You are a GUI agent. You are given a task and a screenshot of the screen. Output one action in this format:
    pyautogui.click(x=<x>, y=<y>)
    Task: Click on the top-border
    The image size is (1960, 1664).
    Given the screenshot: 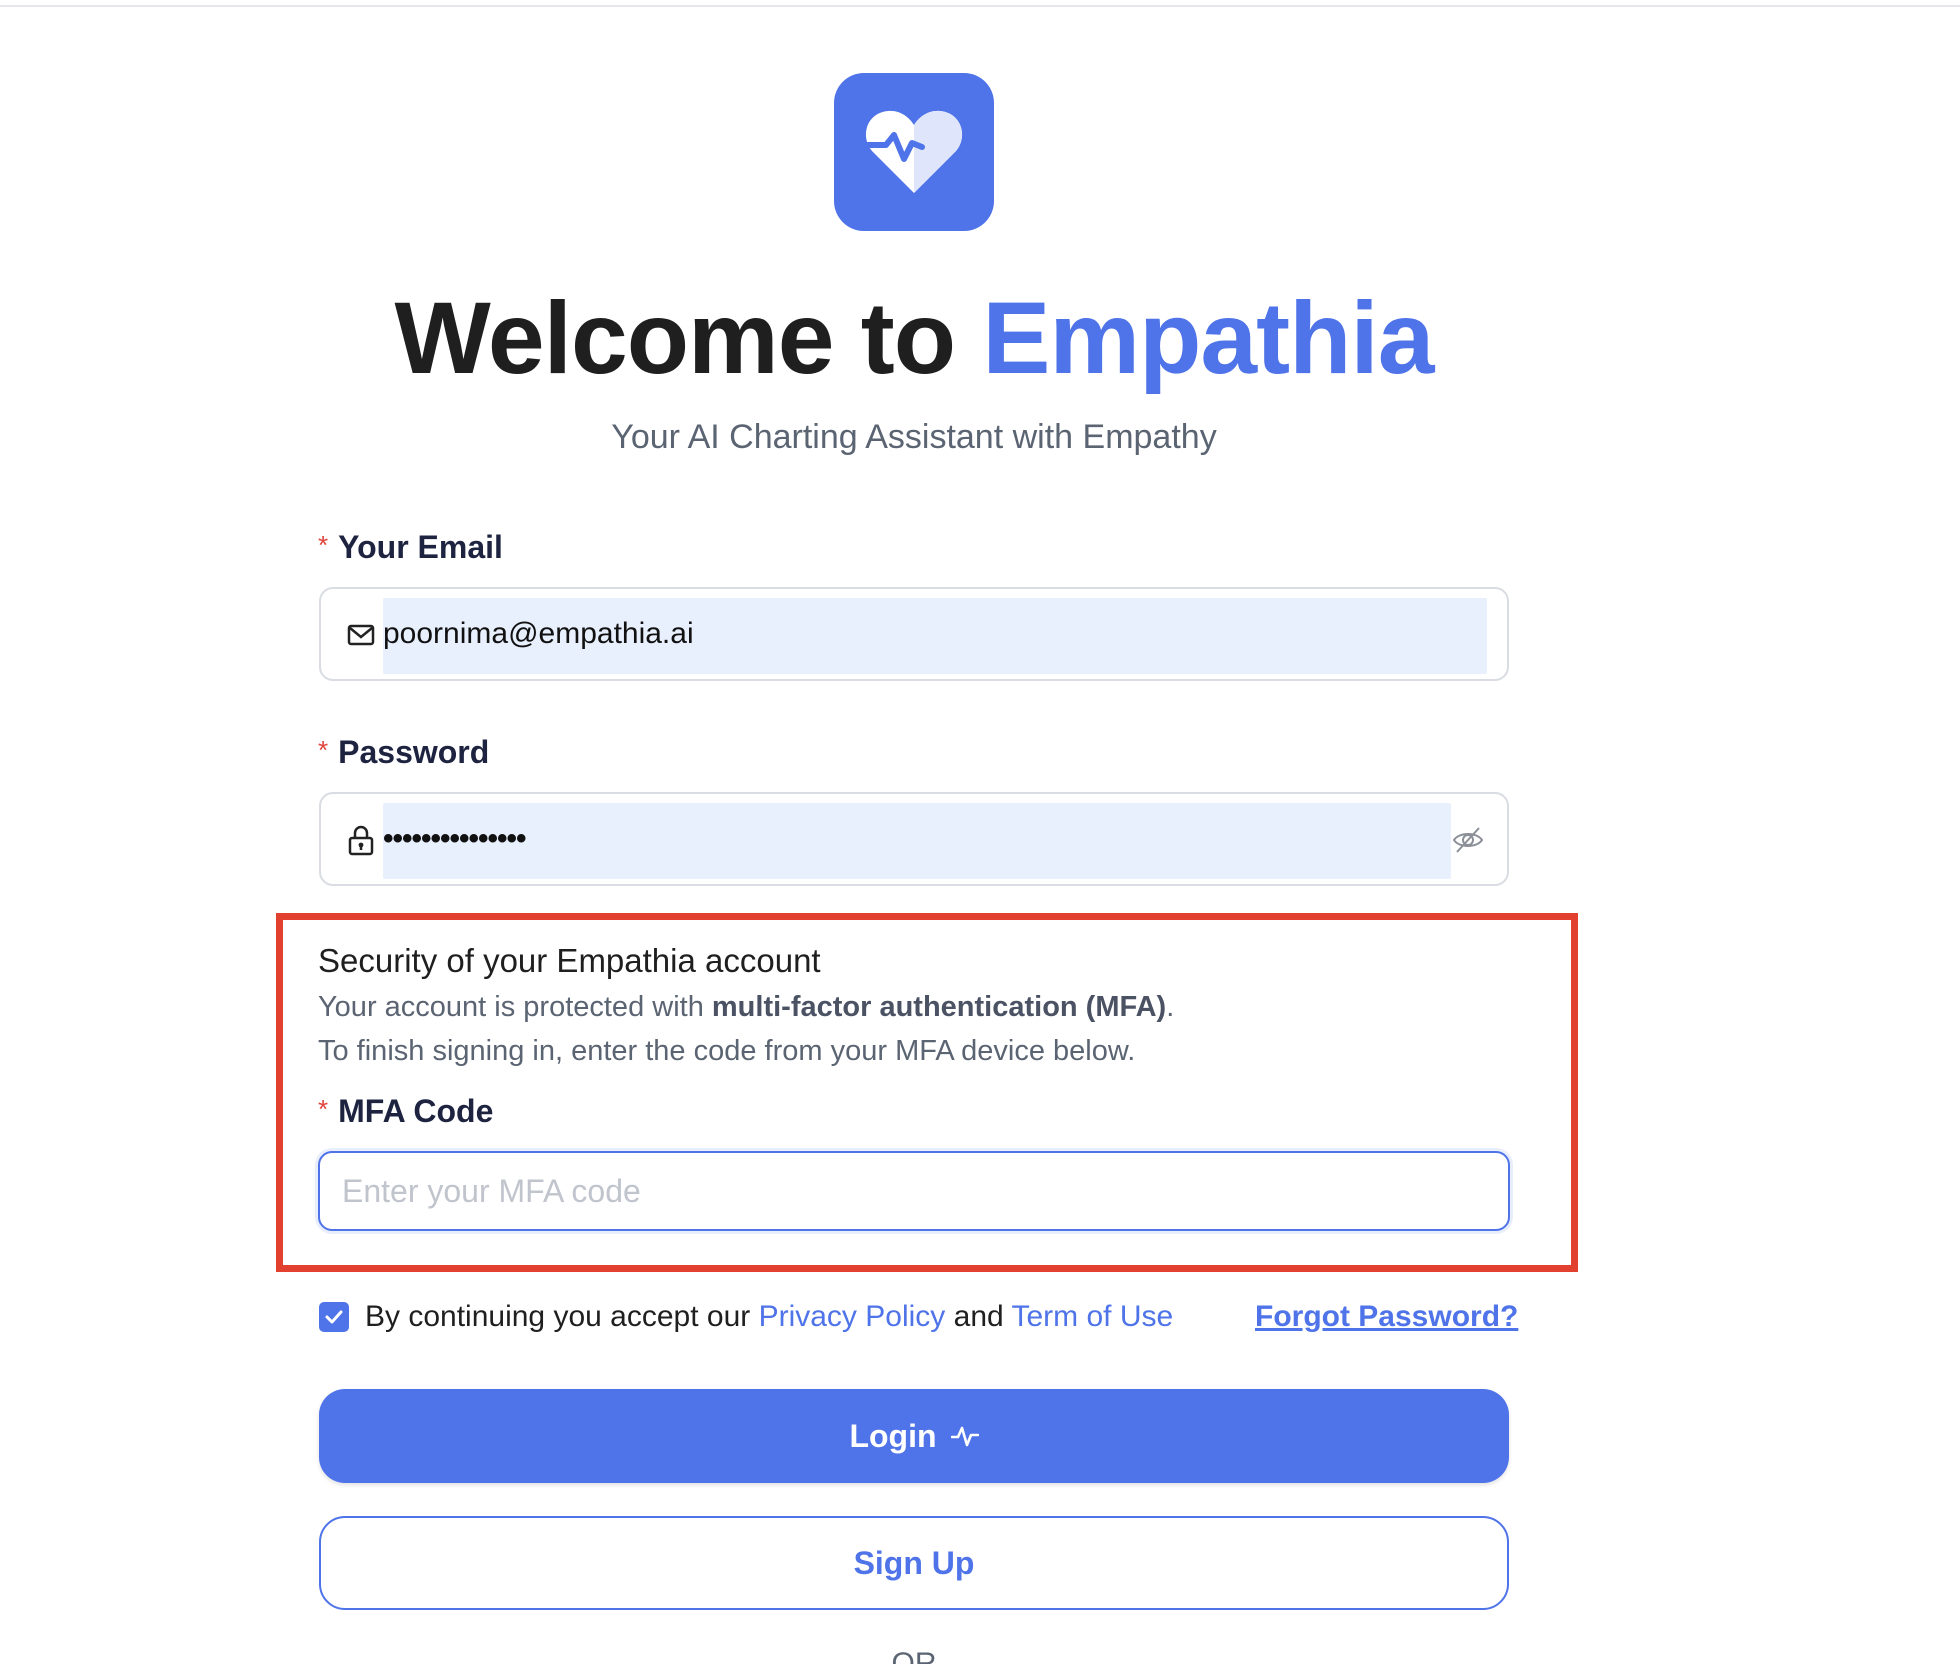 What is the action you would take?
    pyautogui.click(x=980, y=3)
    